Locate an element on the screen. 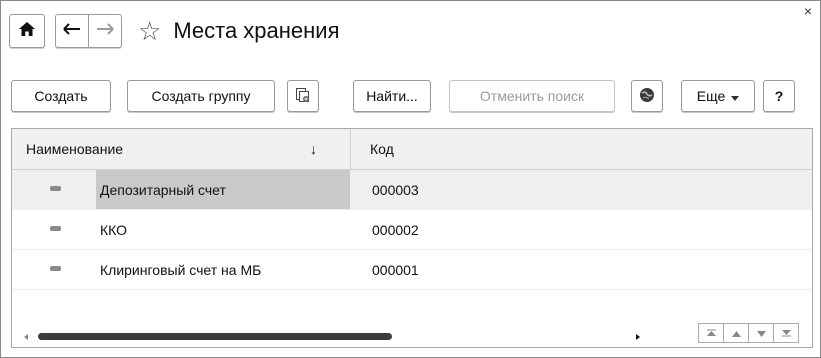  scroll-down-button is located at coordinates (761, 333).